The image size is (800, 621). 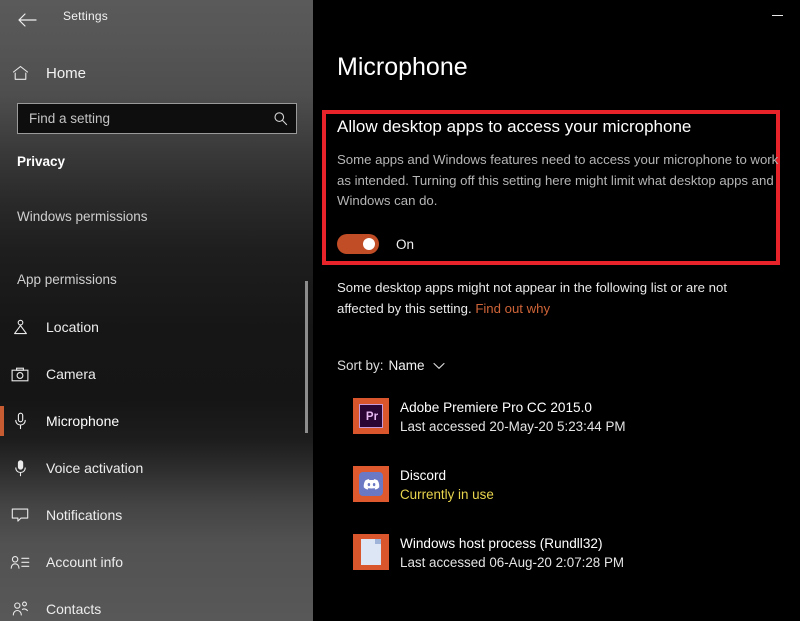 I want to click on app-status: Last accessed 20-May-20 5:23:44 PM, so click(x=513, y=426).